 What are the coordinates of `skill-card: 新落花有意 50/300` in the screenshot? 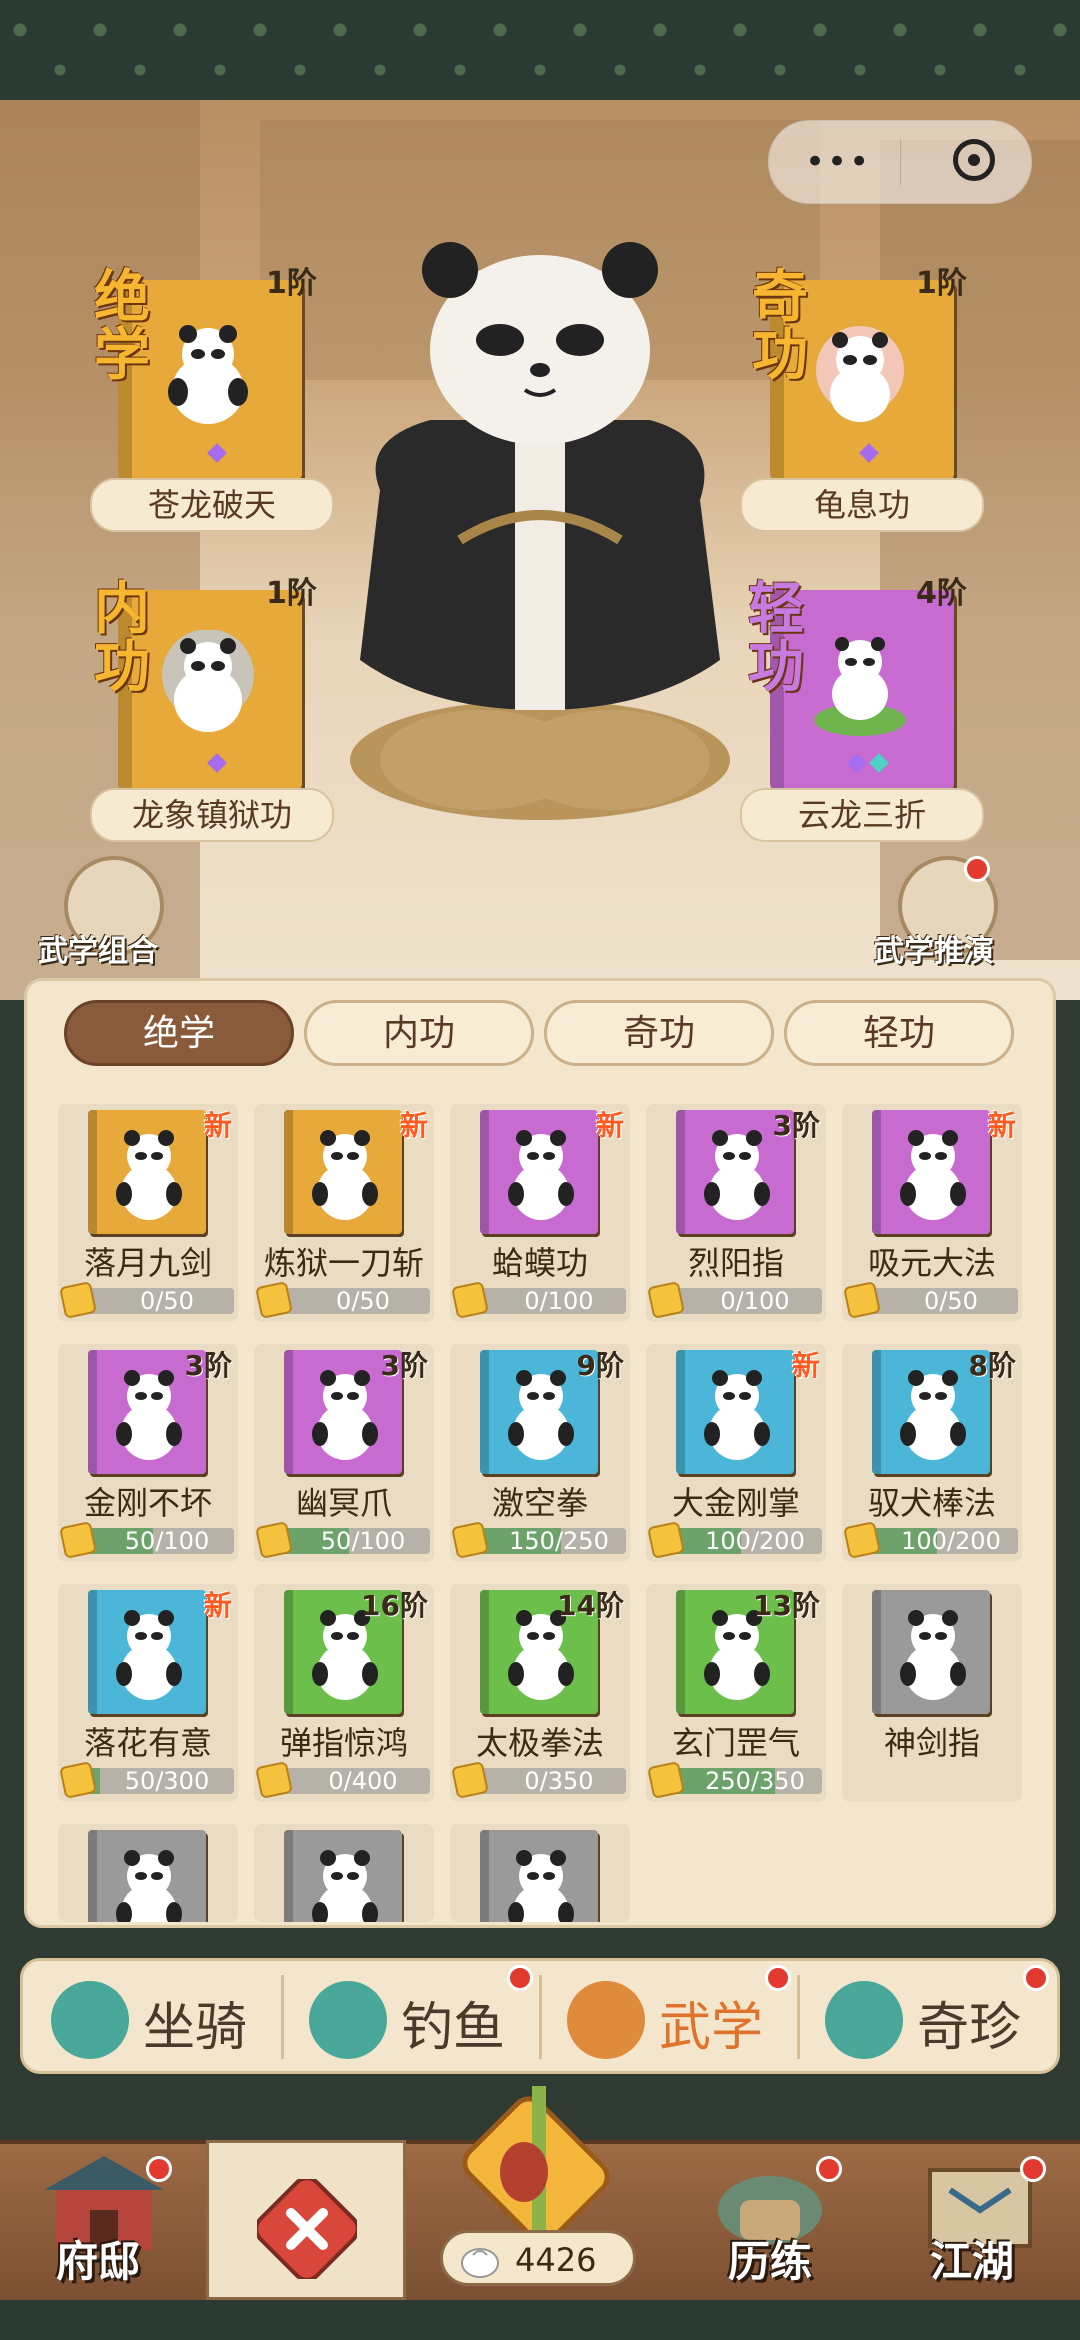 It's located at (148, 1693).